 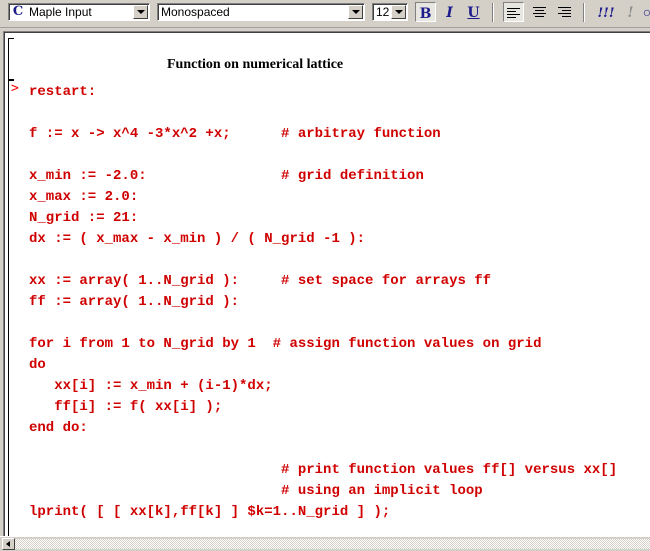 I want to click on style-select-value: Maple Input, so click(x=60, y=12).